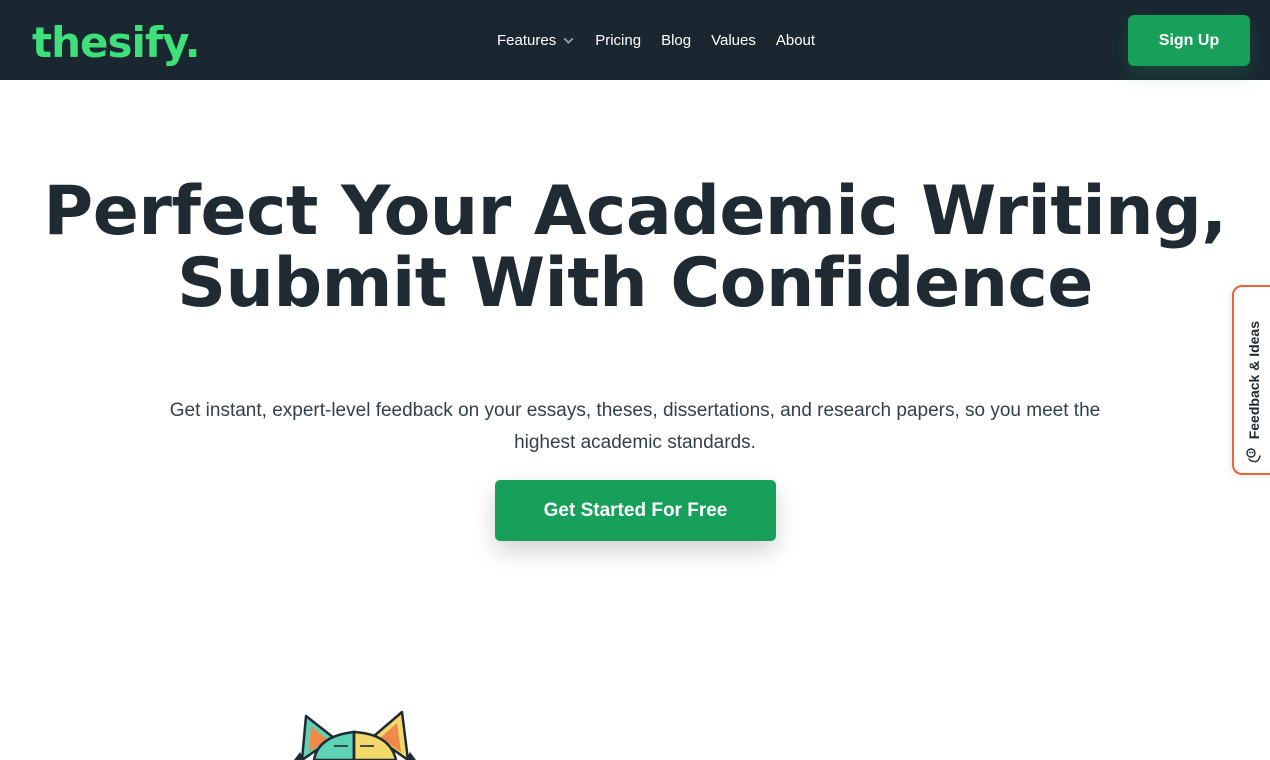  Describe the element at coordinates (635, 510) in the screenshot. I see `get-started-button: Get Started For Free` at that location.